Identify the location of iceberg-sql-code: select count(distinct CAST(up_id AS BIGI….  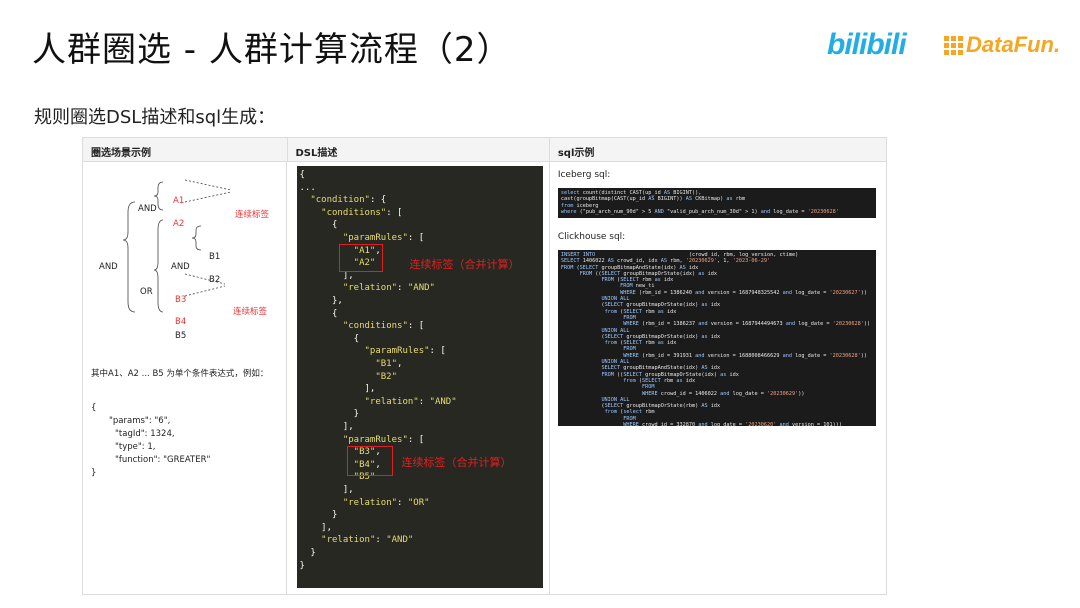
(716, 203).